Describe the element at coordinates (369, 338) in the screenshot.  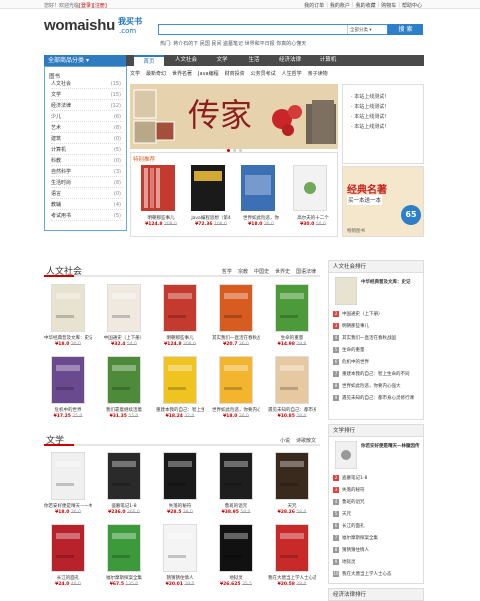
I see `ranking-item-label: 其实我们一直活在春秋战国` at that location.